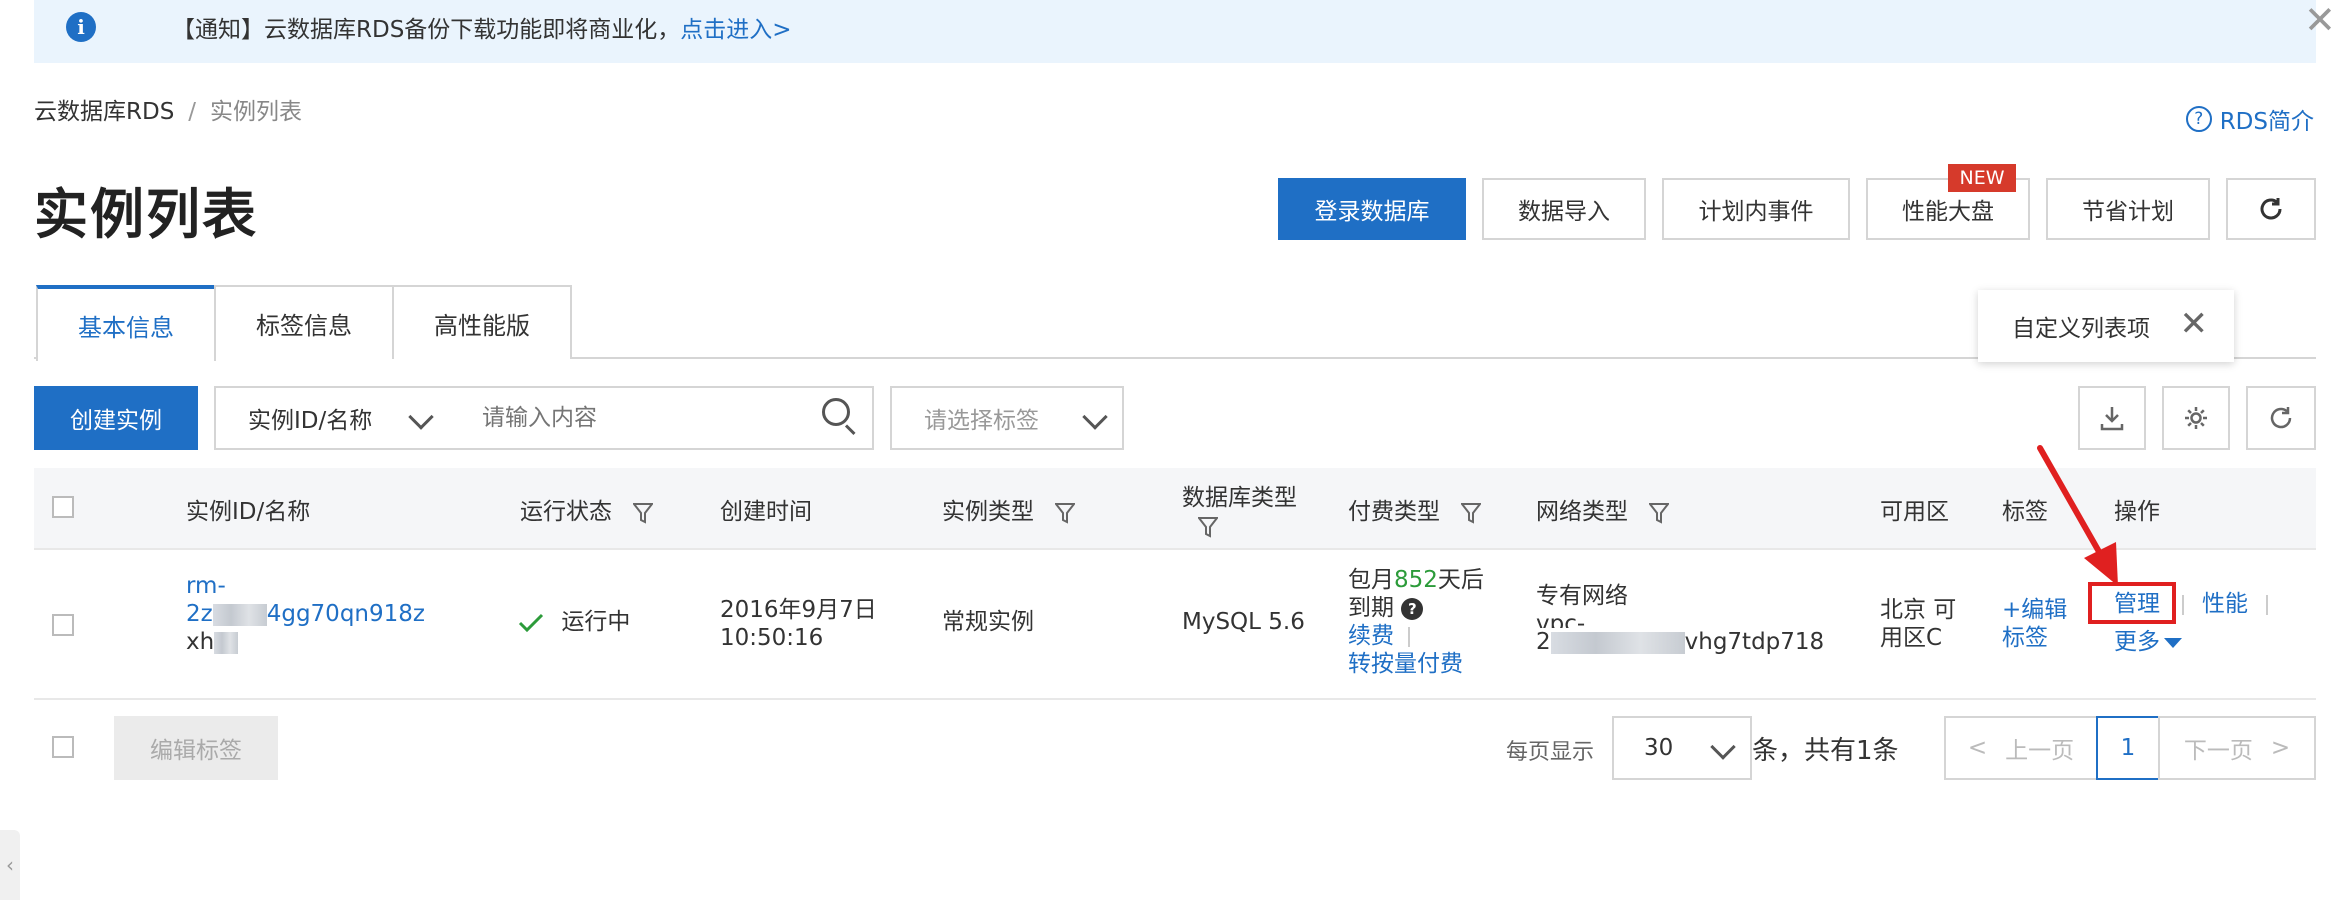 The width and height of the screenshot is (2344, 900). I want to click on edit-tags-link: +编辑 标签, so click(2034, 624).